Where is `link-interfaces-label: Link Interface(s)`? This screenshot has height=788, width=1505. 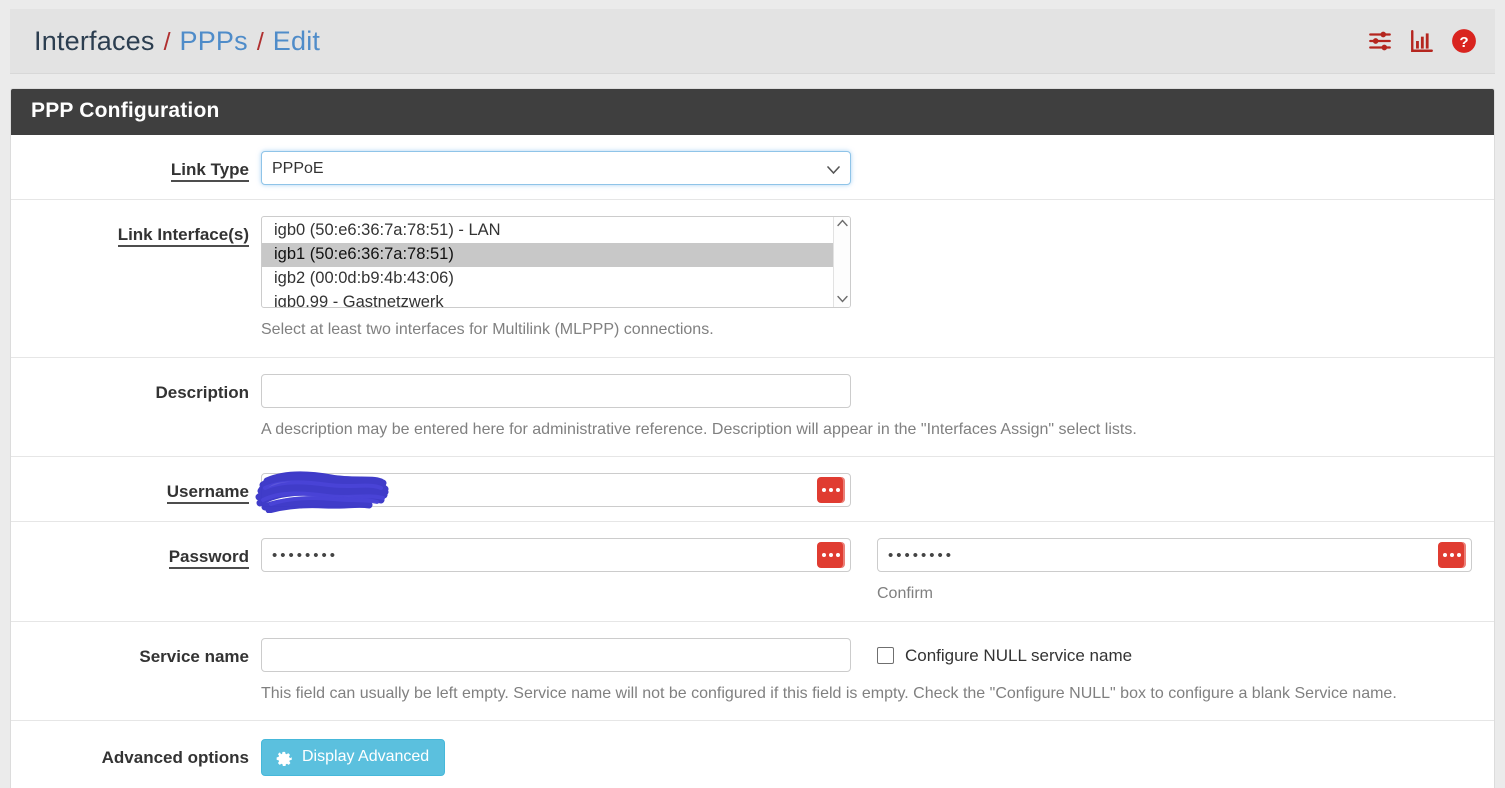
link-interfaces-label: Link Interface(s) is located at coordinates (136, 231).